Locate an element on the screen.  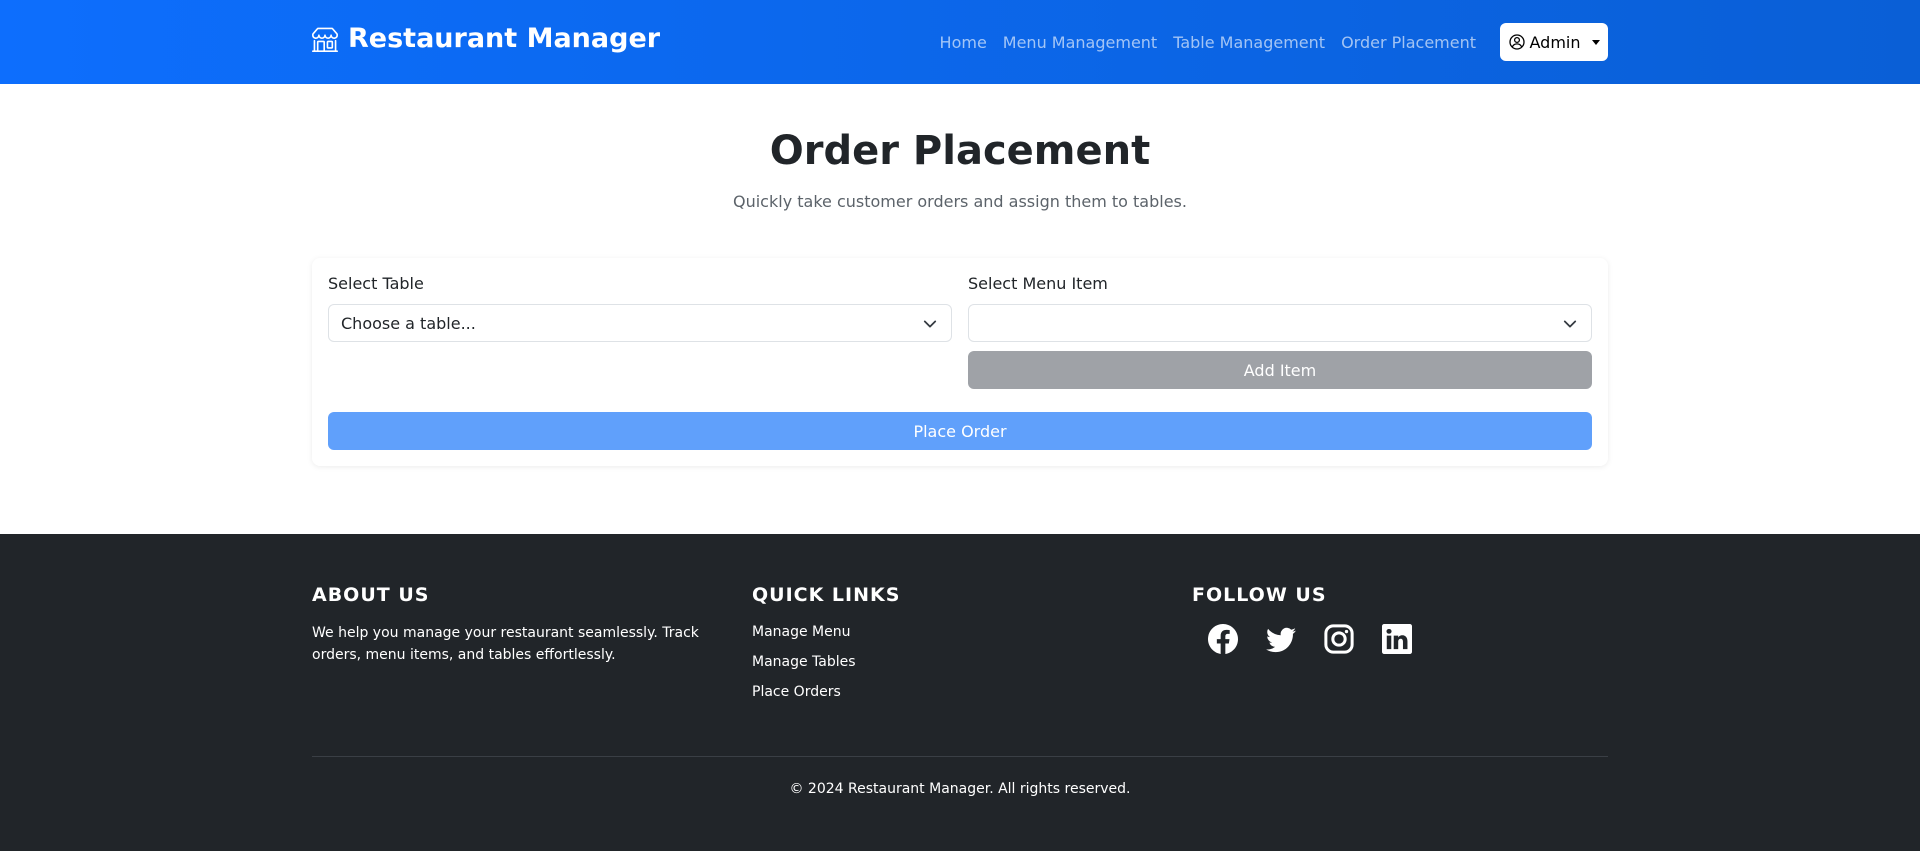
footer-link-manage-menu: Manage Menu is located at coordinates (826, 632).